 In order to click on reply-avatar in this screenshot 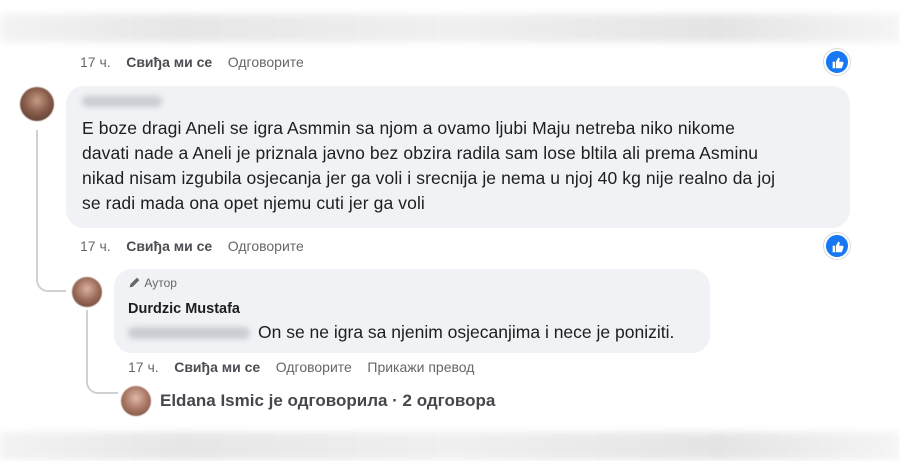, I will do `click(87, 292)`.